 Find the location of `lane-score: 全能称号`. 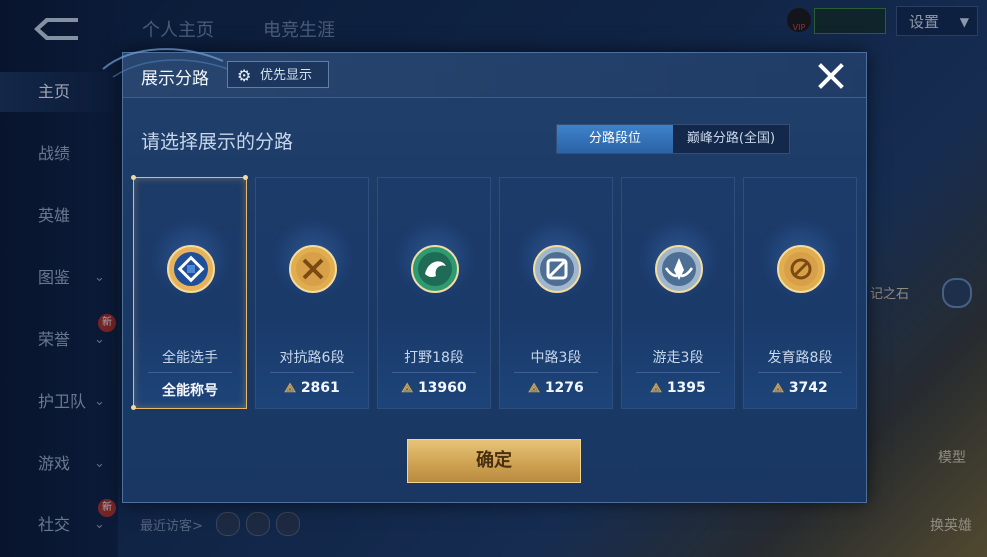

lane-score: 全能称号 is located at coordinates (190, 390).